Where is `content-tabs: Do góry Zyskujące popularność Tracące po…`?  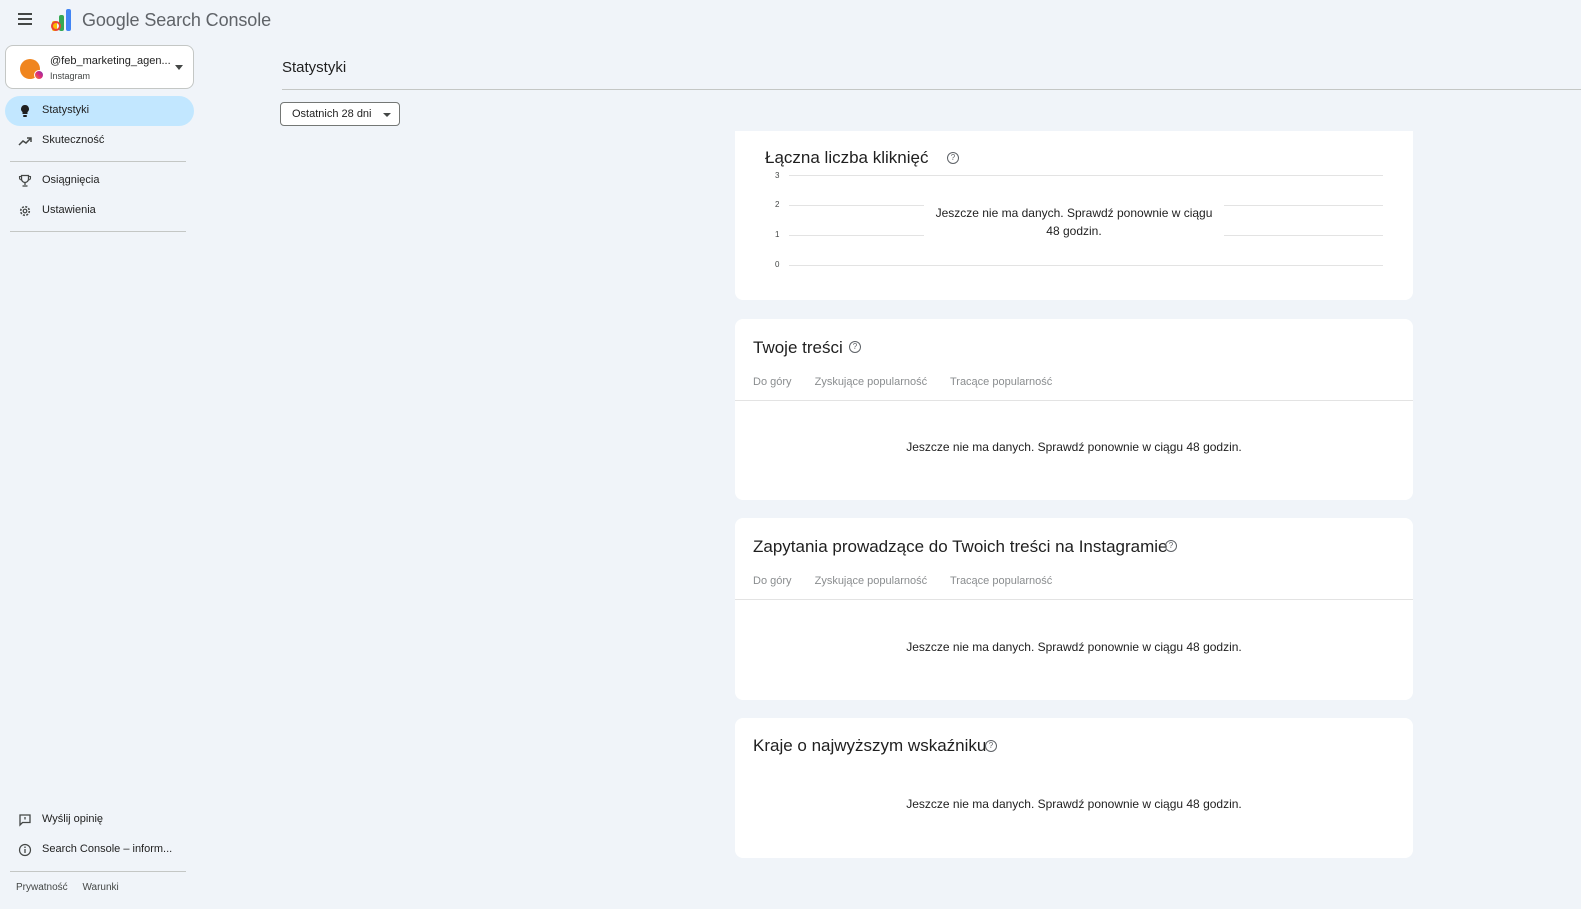 content-tabs: Do góry Zyskujące popularność Tracące po… is located at coordinates (912, 382).